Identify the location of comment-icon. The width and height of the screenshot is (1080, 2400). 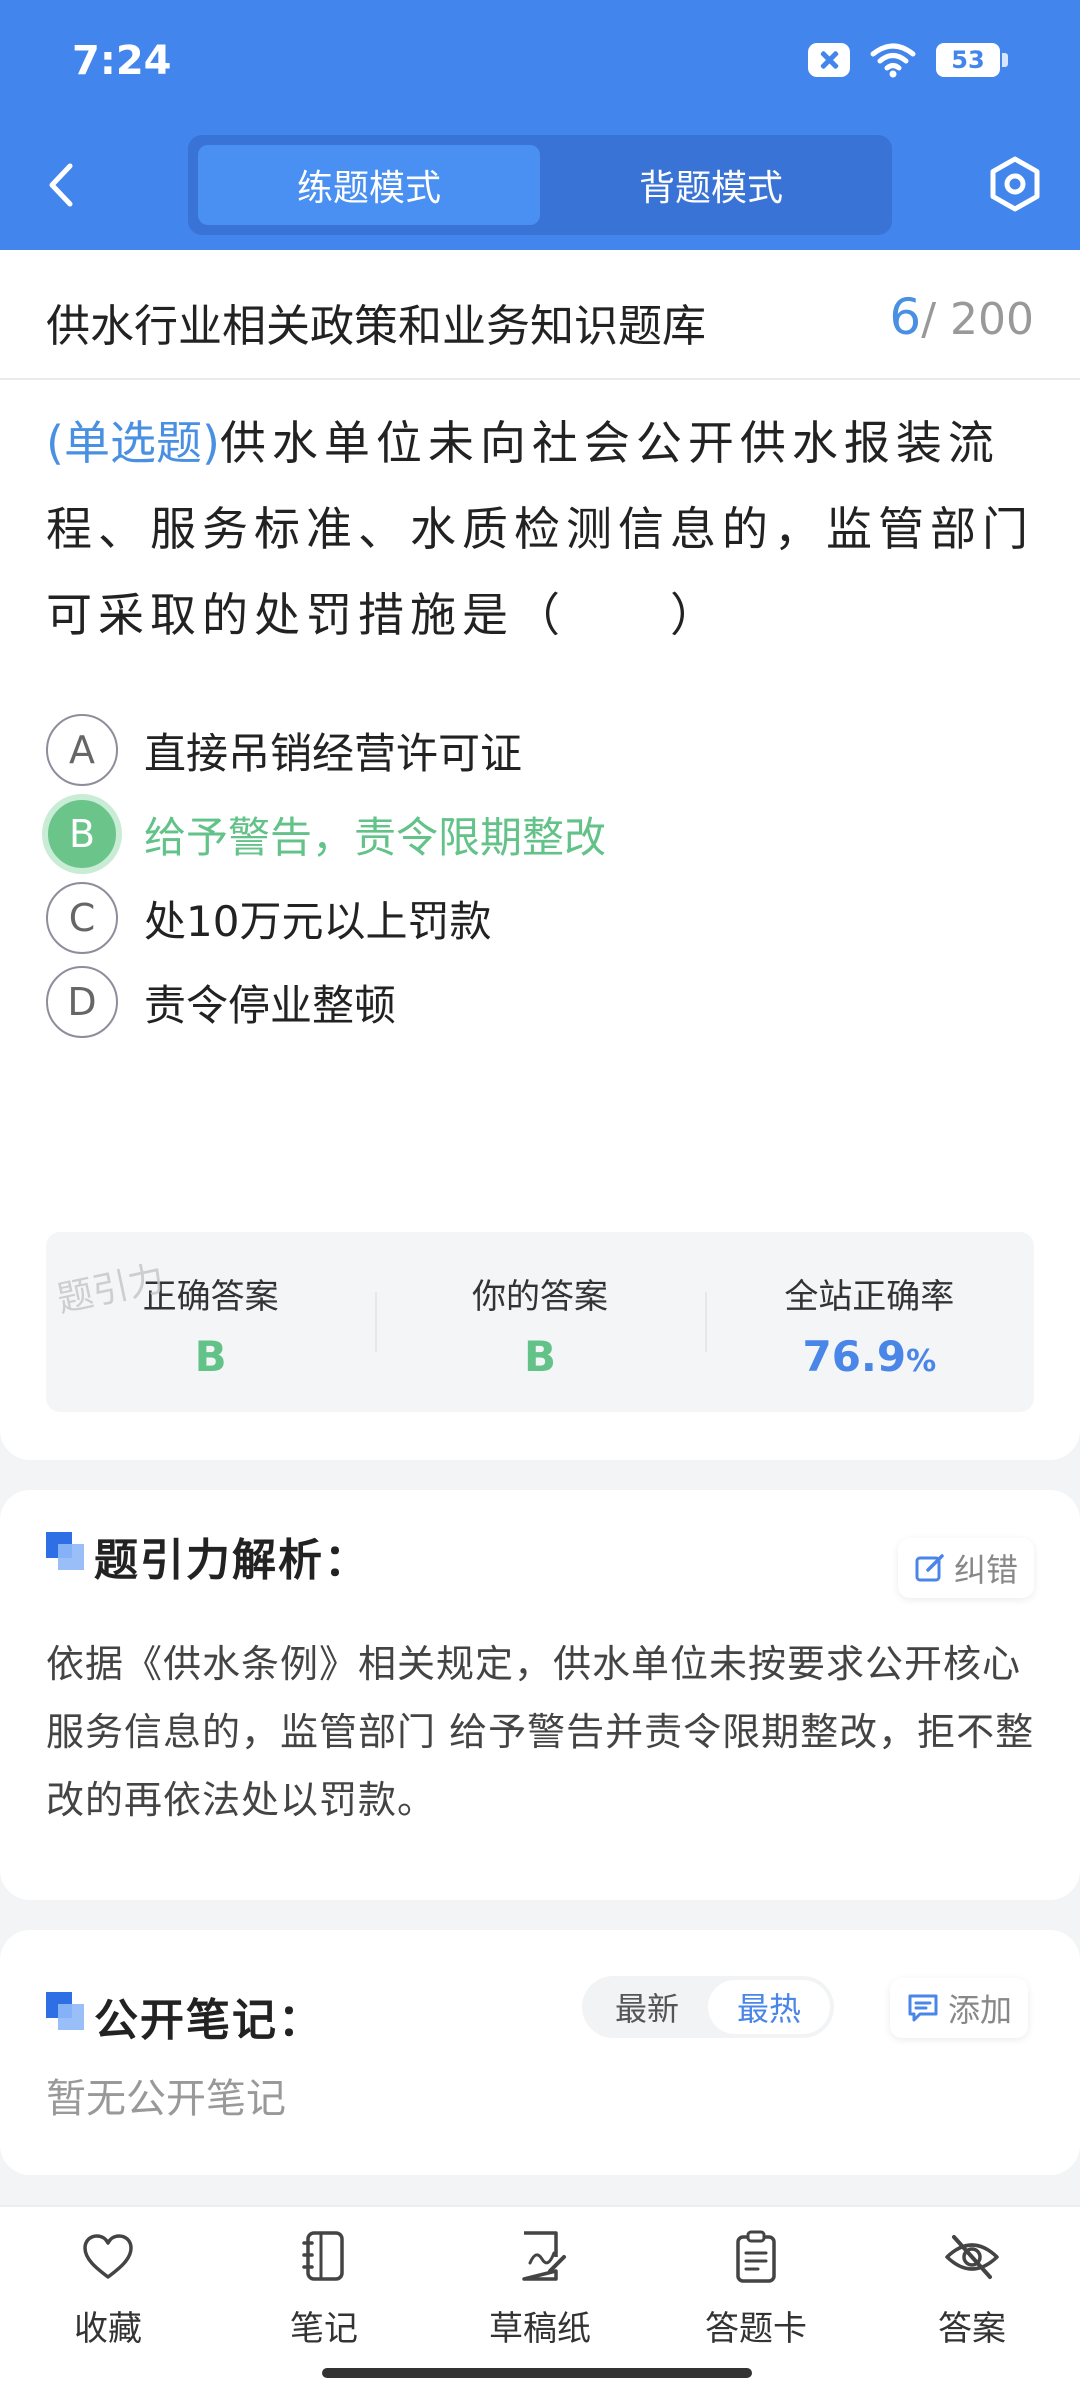
(923, 2008).